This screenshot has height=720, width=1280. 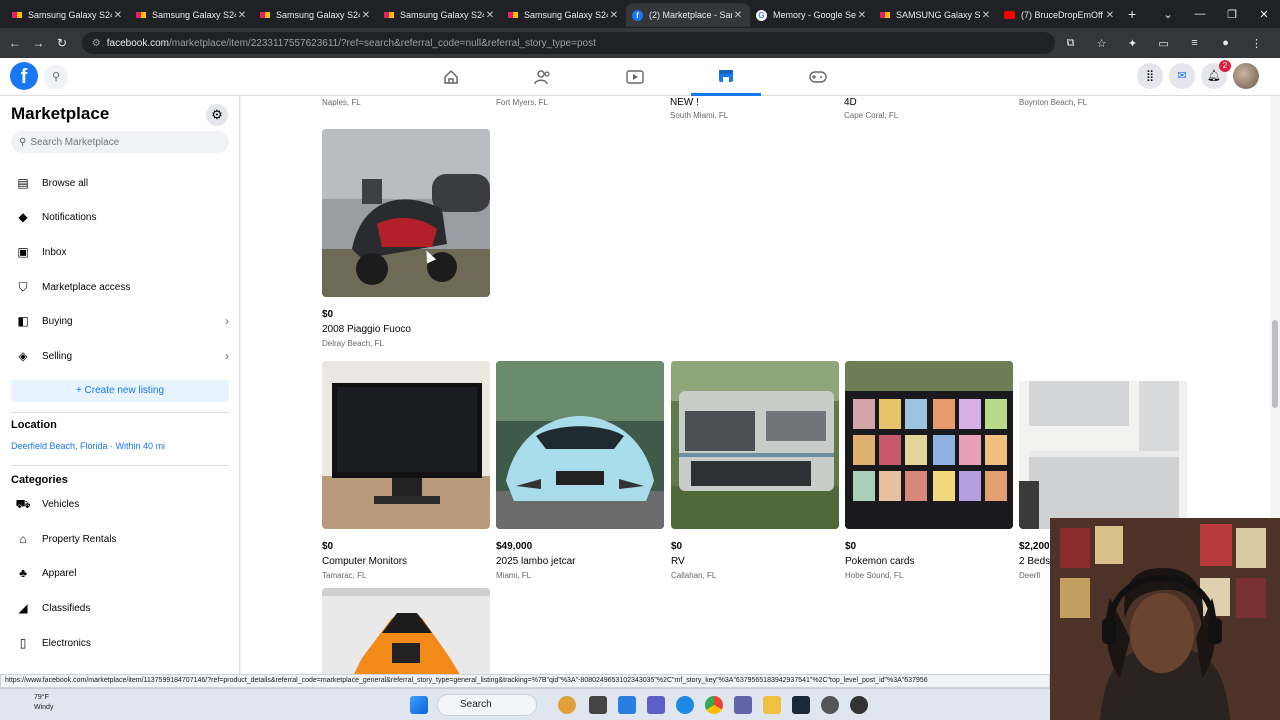 I want to click on scrollbar-thumb, so click(x=1275, y=364).